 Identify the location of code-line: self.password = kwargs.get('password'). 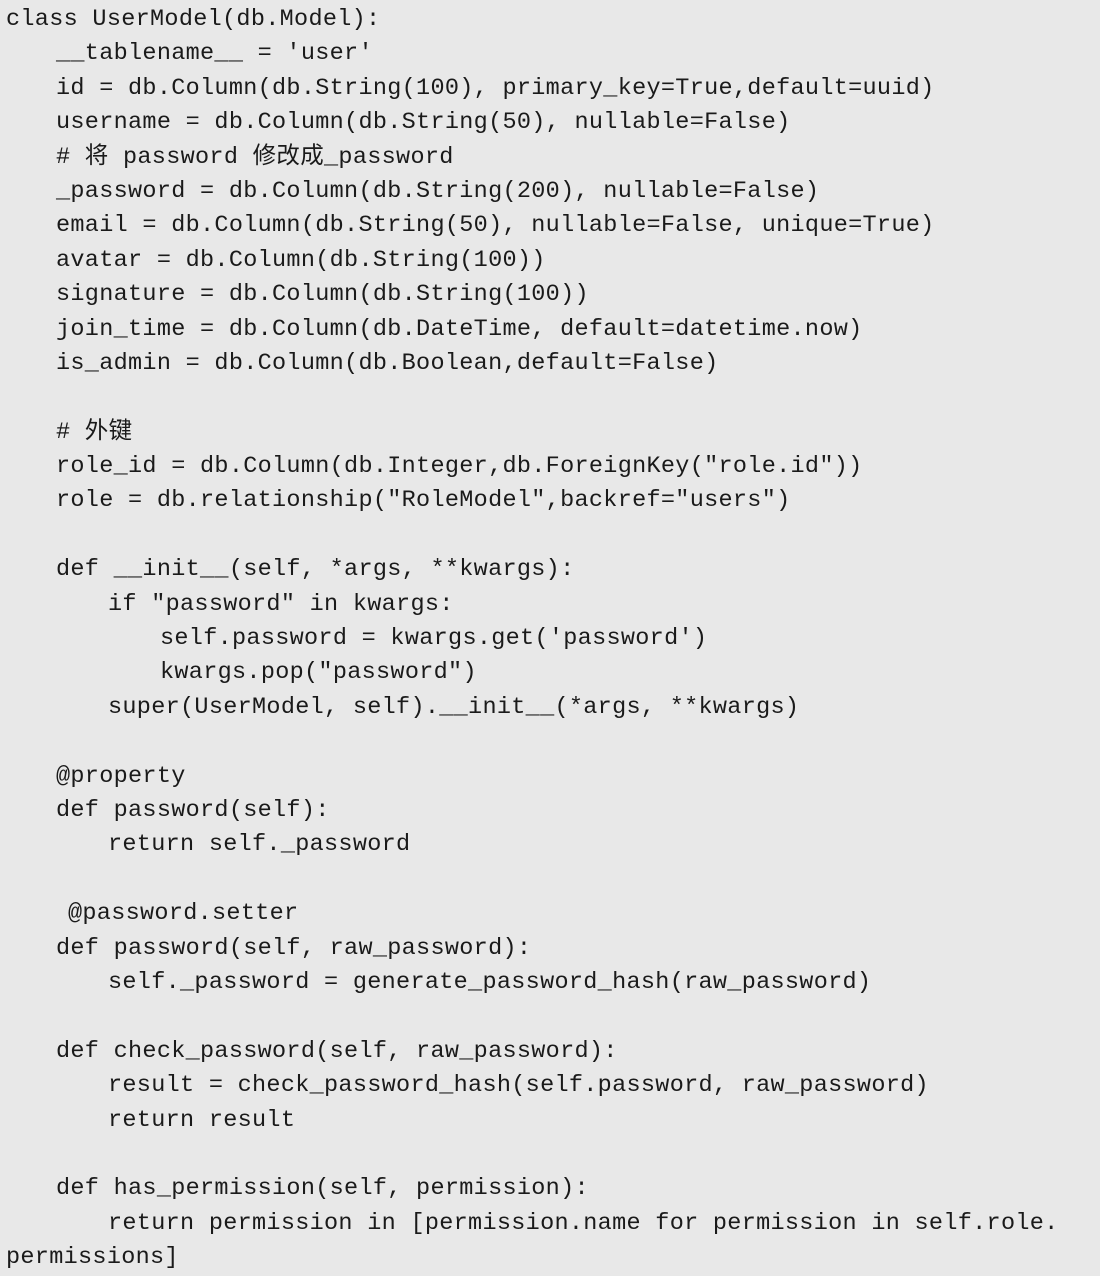
(434, 639).